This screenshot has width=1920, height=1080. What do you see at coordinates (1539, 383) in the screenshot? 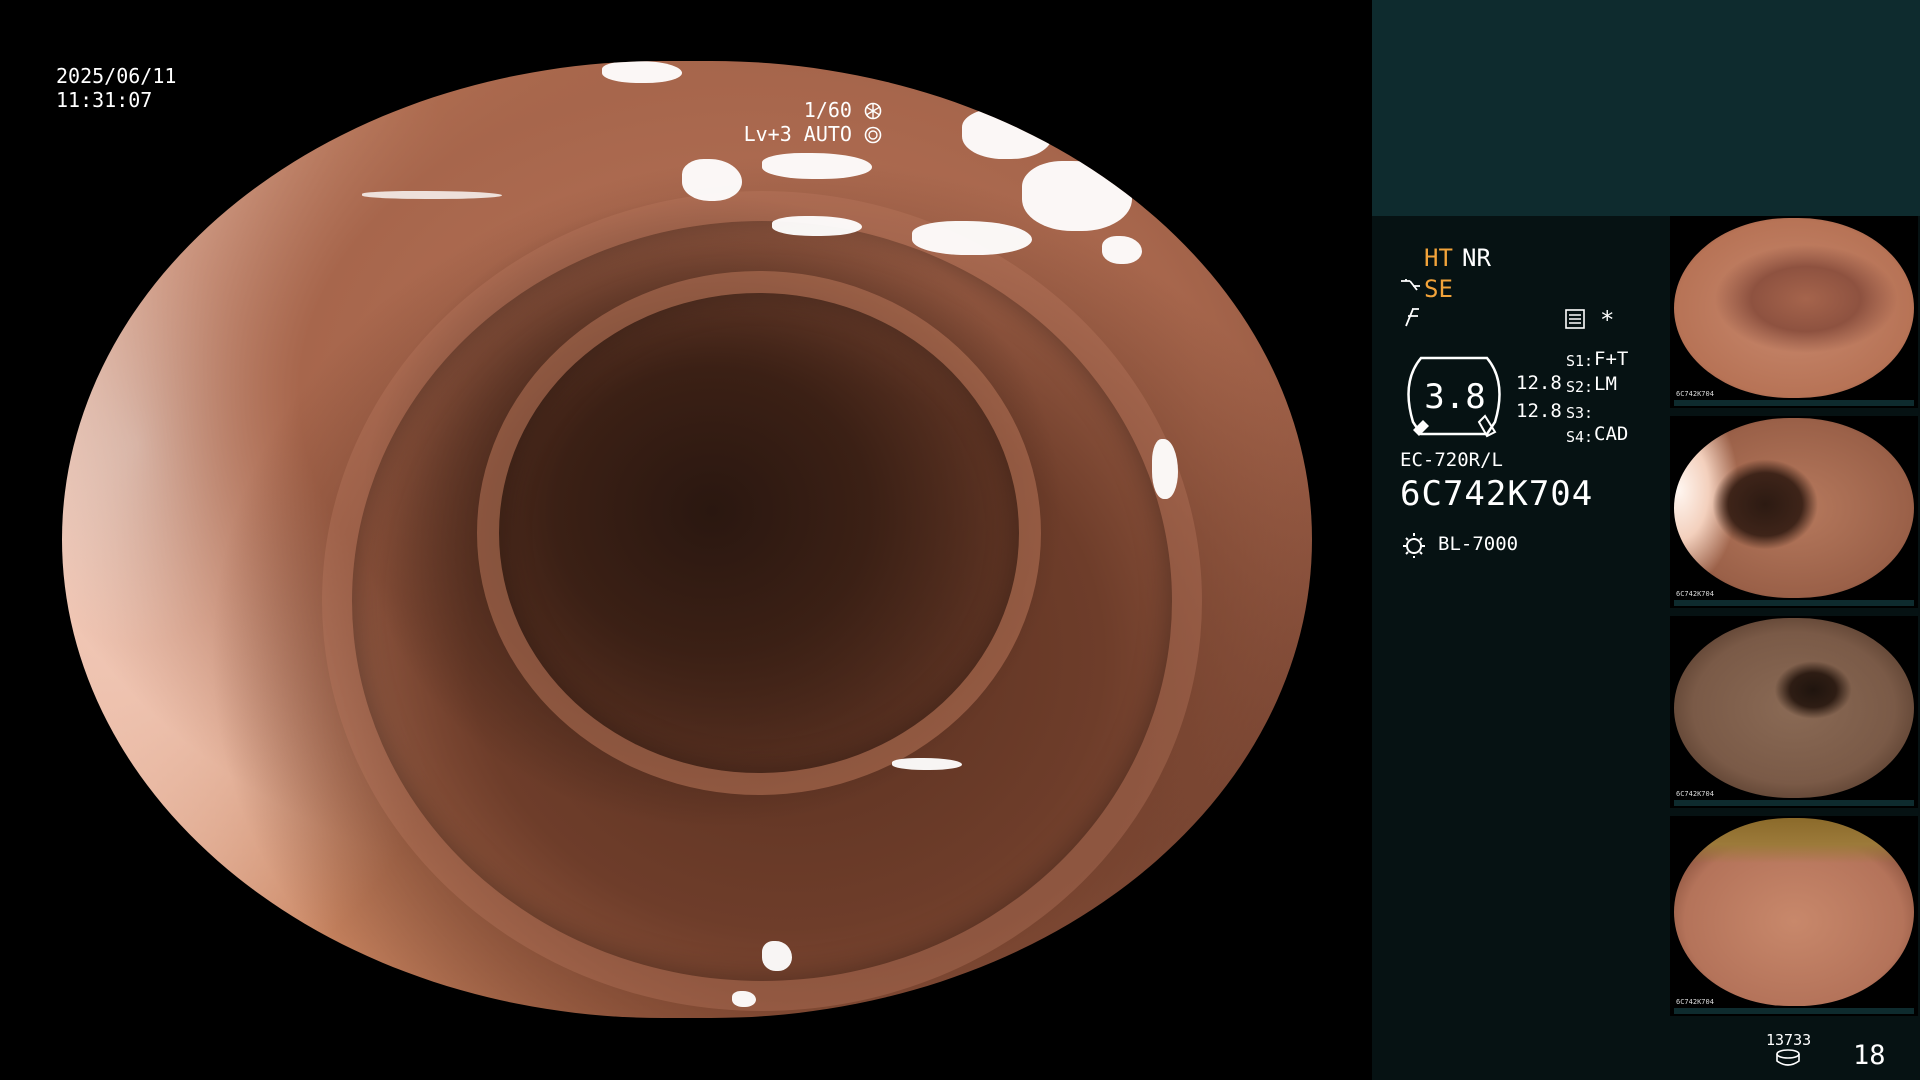
I see `gauge-value-a: 12.8` at bounding box center [1539, 383].